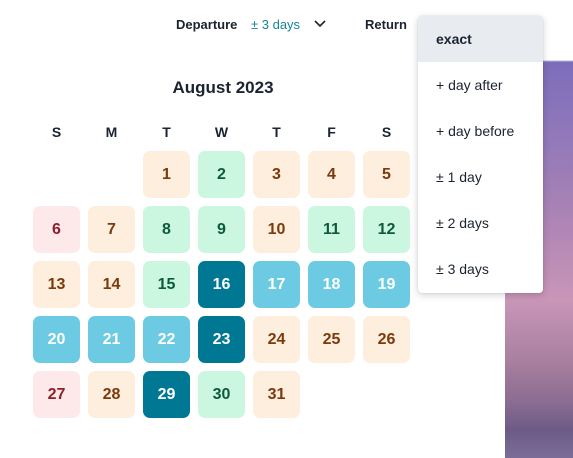 The image size is (573, 458). What do you see at coordinates (480, 39) in the screenshot?
I see `dropdown-option: exact` at bounding box center [480, 39].